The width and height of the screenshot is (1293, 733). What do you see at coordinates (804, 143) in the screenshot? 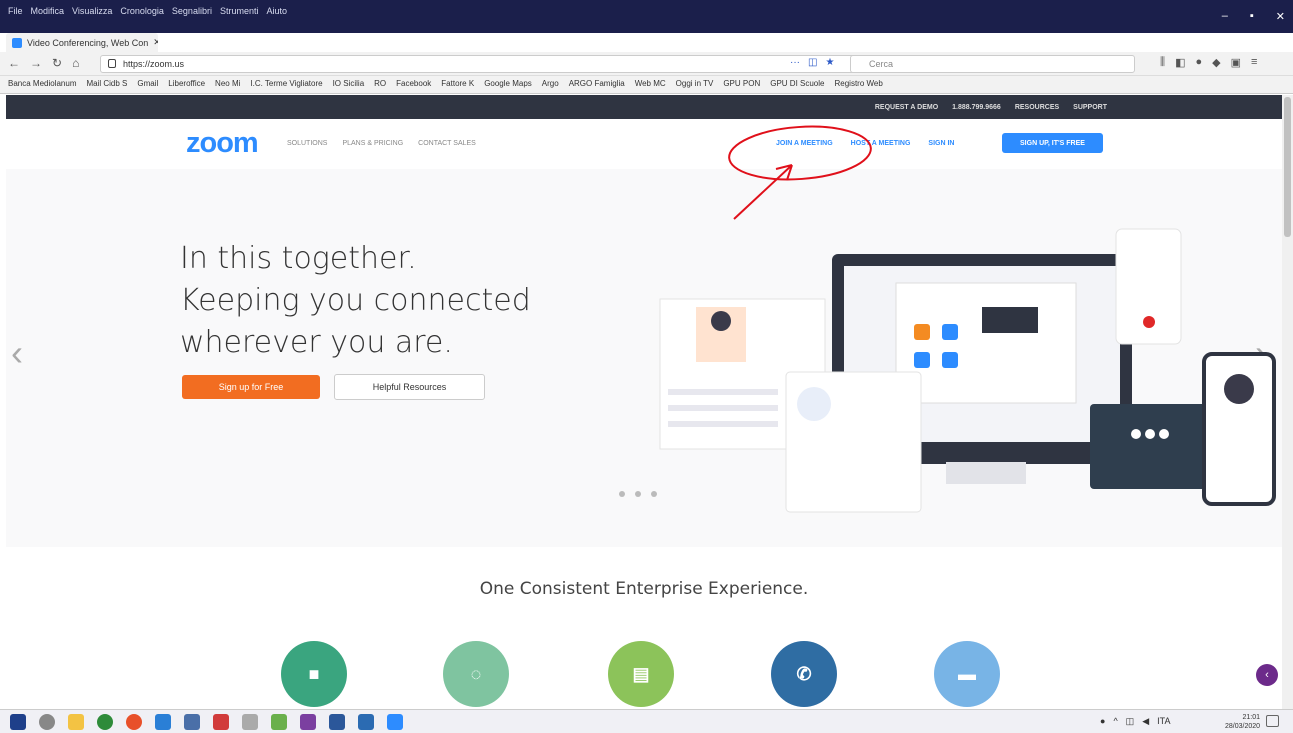
I see `join-meeting-link: JOIN A MEETING` at bounding box center [804, 143].